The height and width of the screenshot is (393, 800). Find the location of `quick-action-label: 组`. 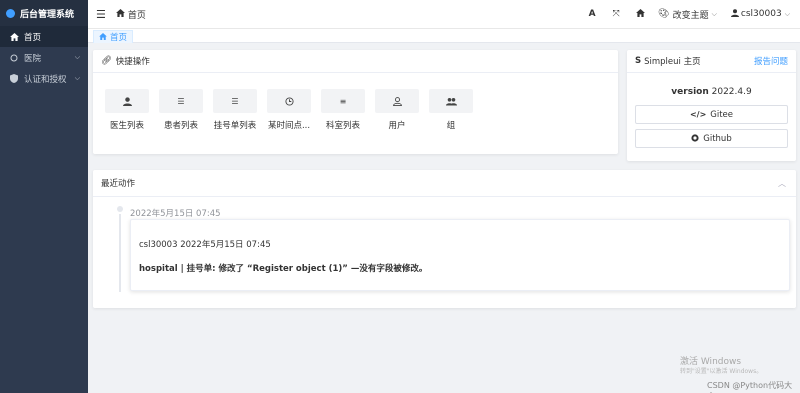

quick-action-label: 组 is located at coordinates (451, 126).